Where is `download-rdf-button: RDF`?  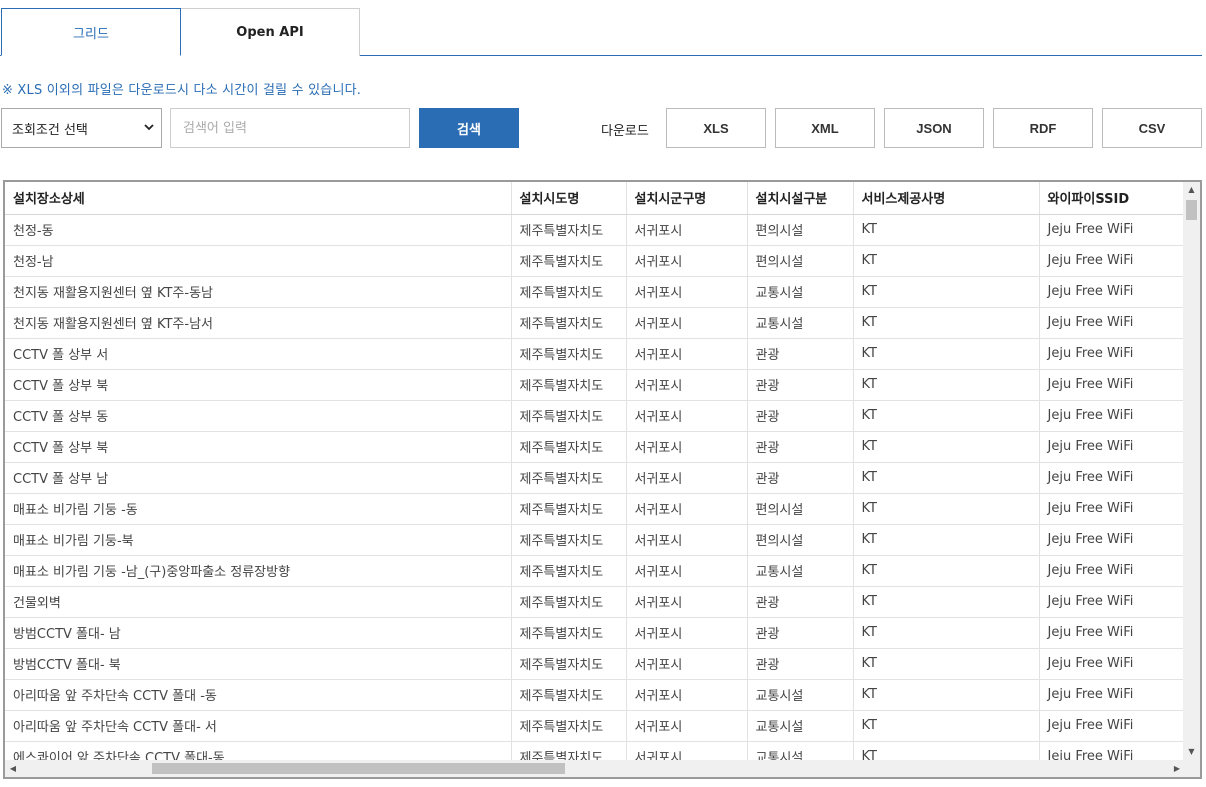
download-rdf-button: RDF is located at coordinates (1043, 128).